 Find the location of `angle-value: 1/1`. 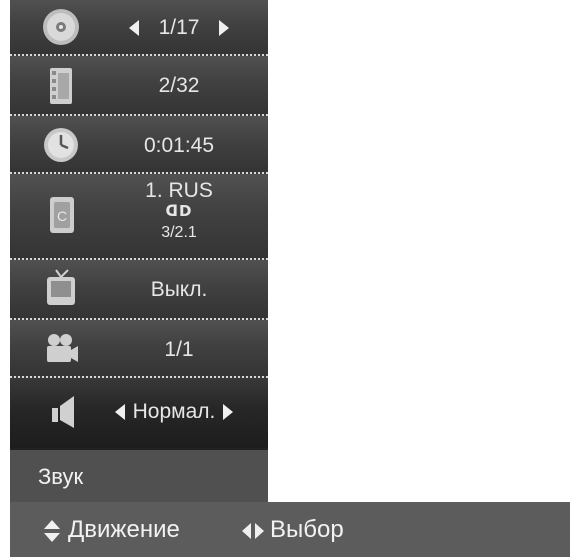

angle-value: 1/1 is located at coordinates (179, 349).